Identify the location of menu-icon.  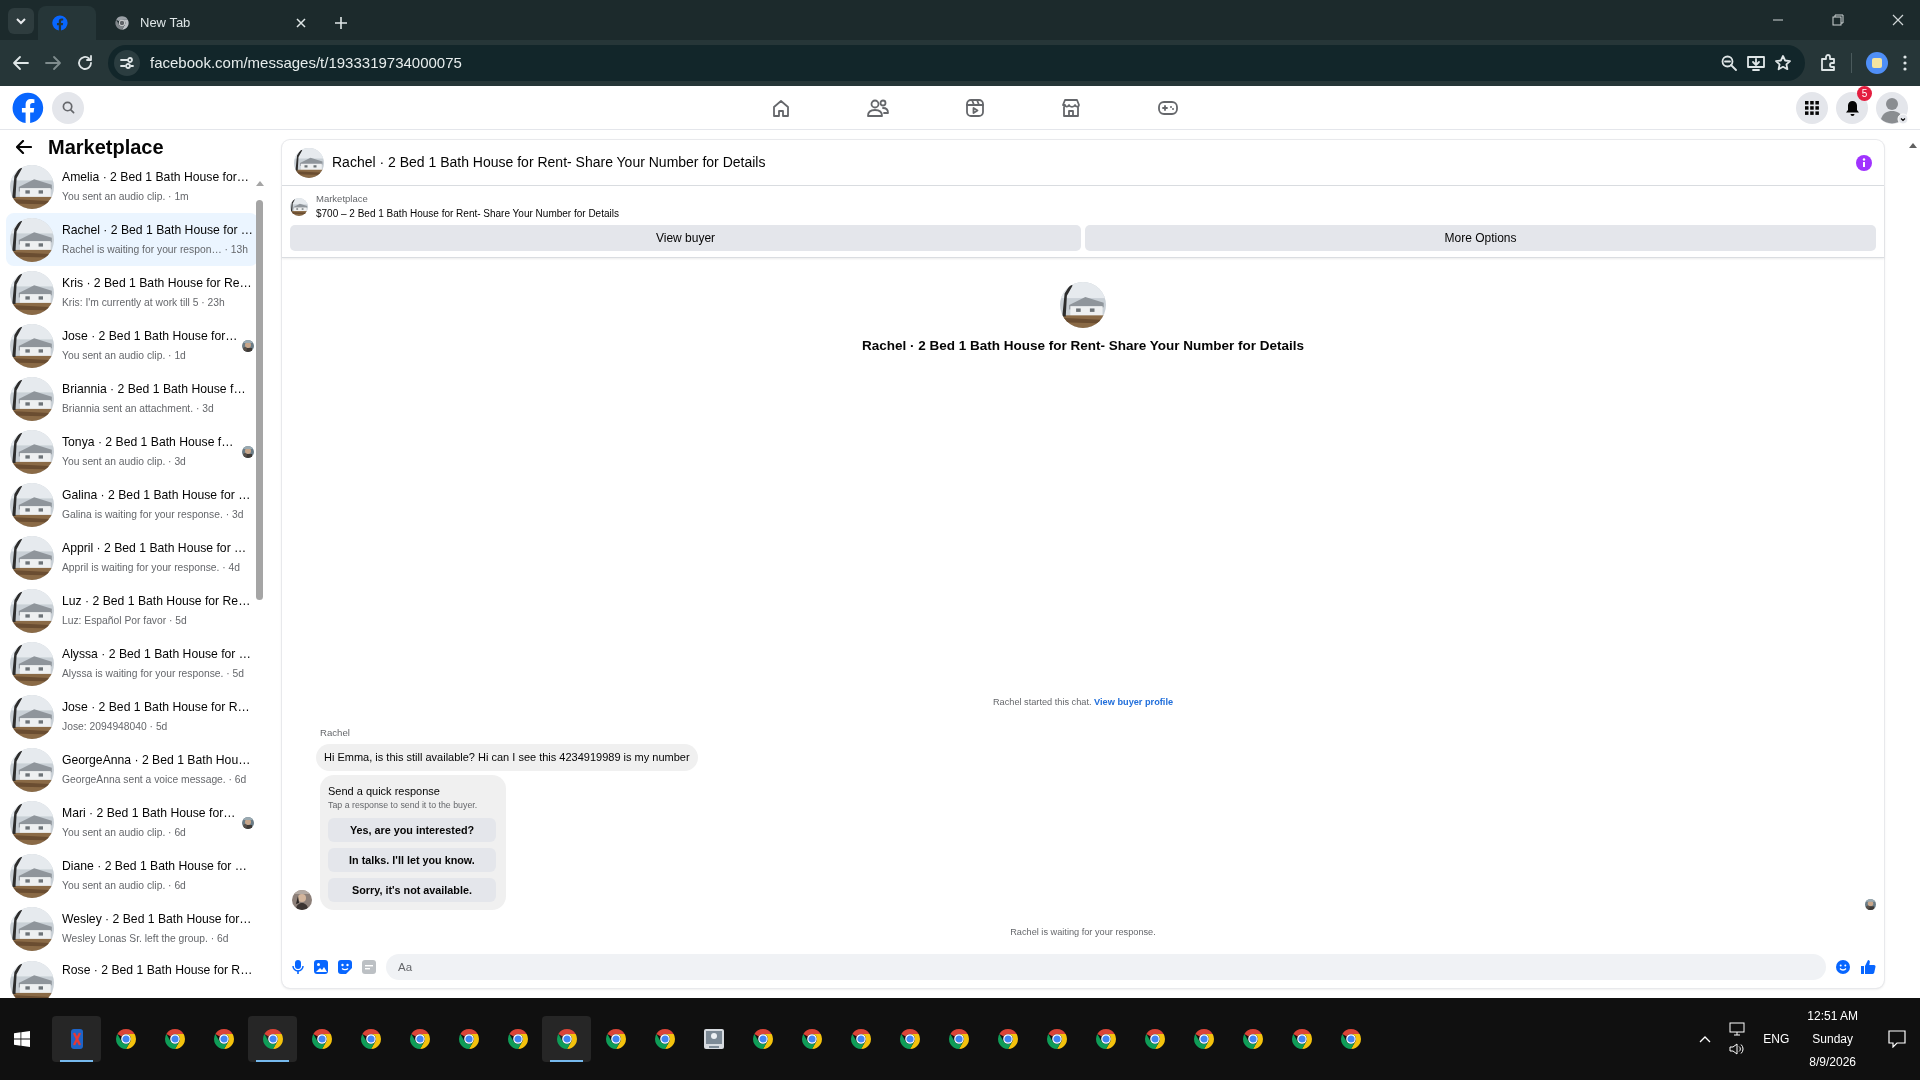
(1905, 63).